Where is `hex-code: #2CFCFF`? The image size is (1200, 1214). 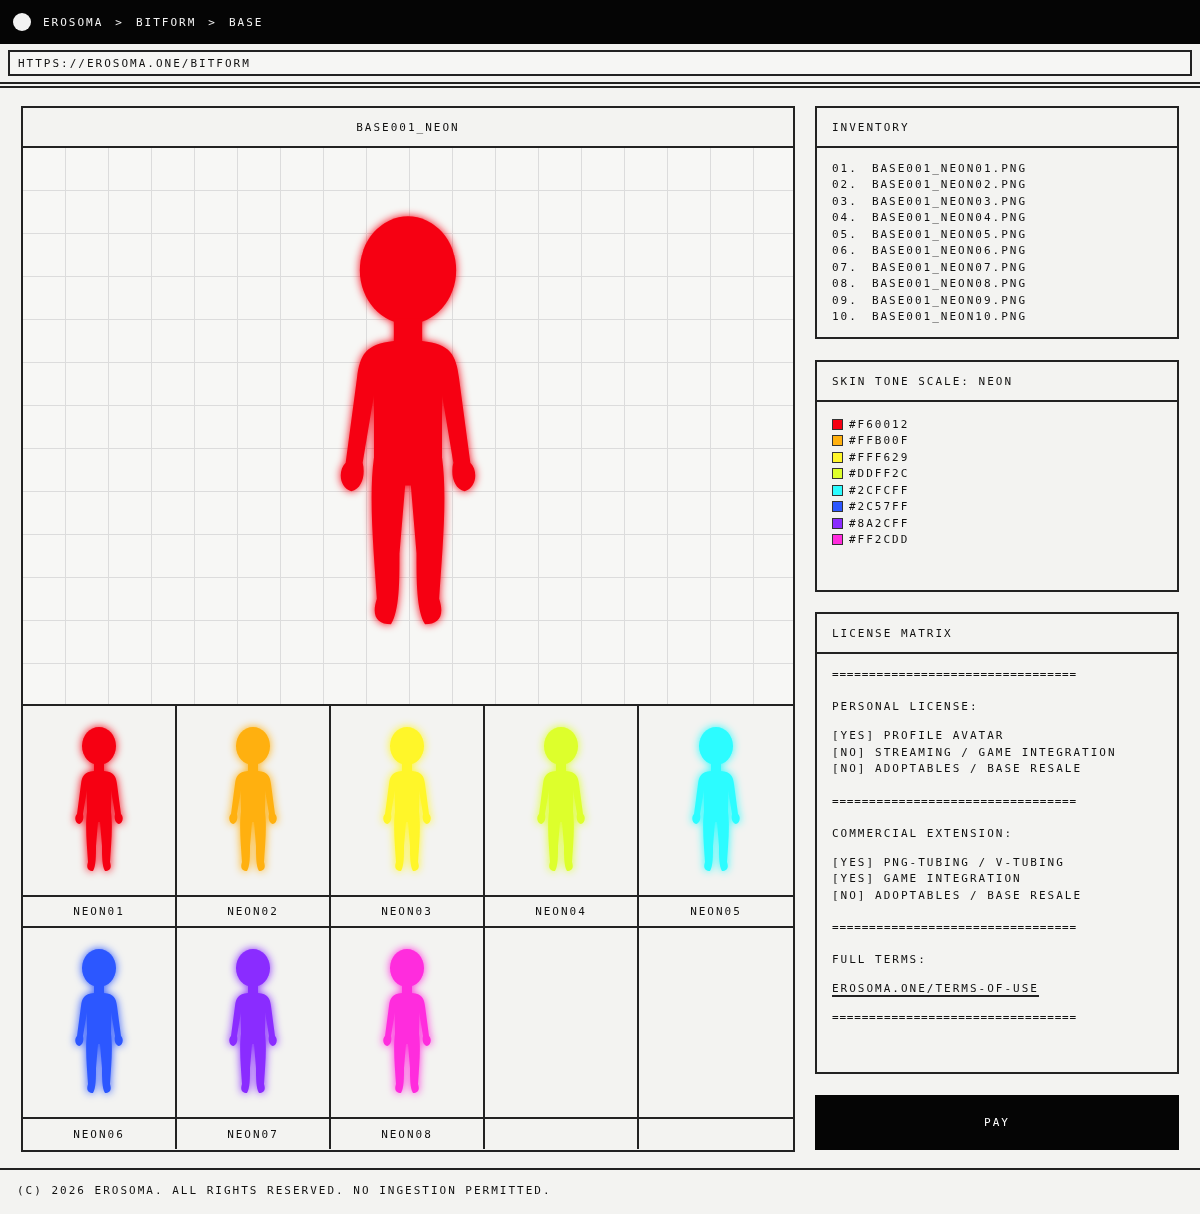
hex-code: #2CFCFF is located at coordinates (879, 490).